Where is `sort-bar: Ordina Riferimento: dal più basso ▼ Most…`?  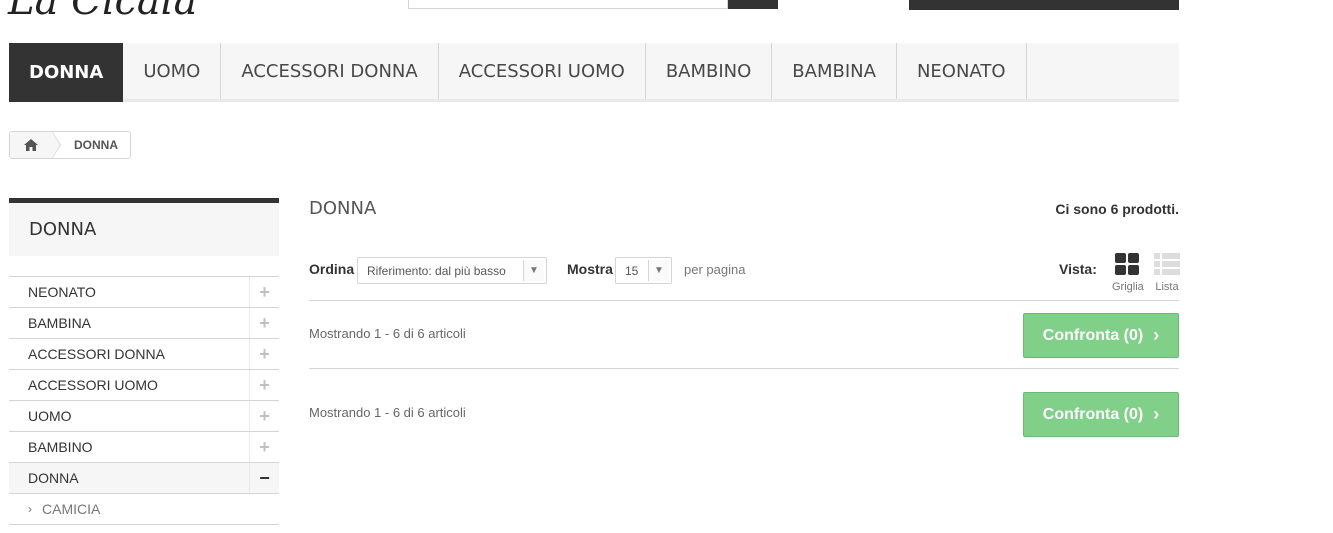
sort-bar: Ordina Riferimento: dal più basso ▼ Most… is located at coordinates (745, 277).